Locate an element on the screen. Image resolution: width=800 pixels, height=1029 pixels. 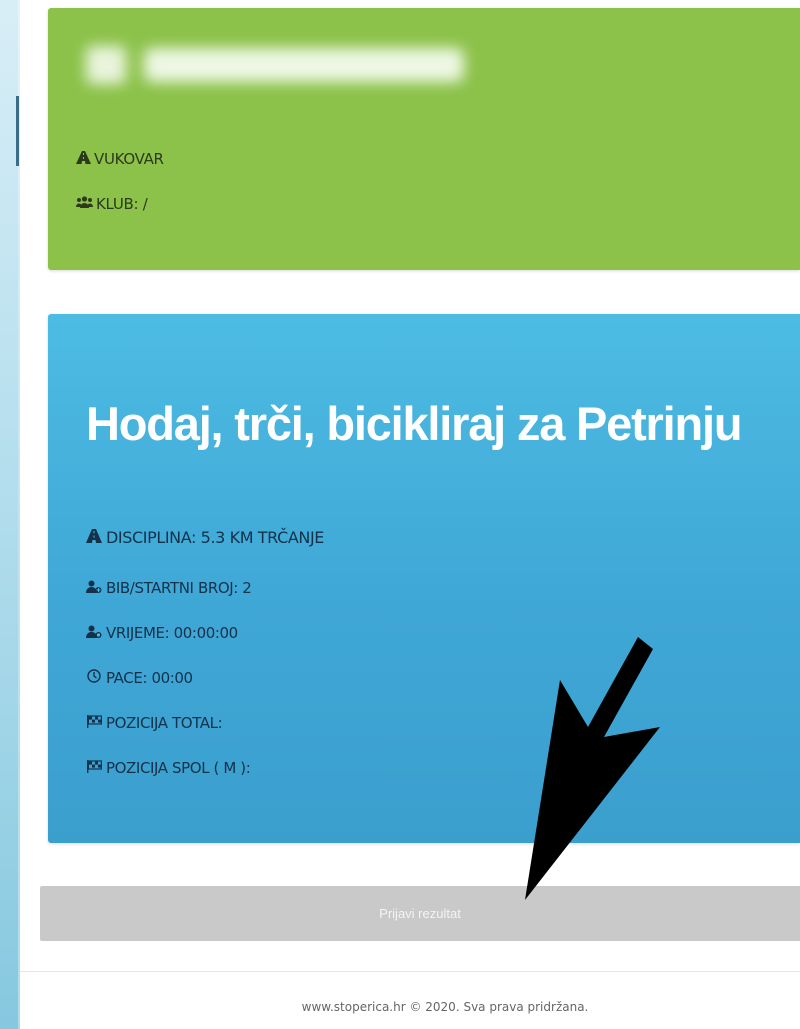
event-time-text: VRIJEME: 00:00:00 is located at coordinates (172, 633).